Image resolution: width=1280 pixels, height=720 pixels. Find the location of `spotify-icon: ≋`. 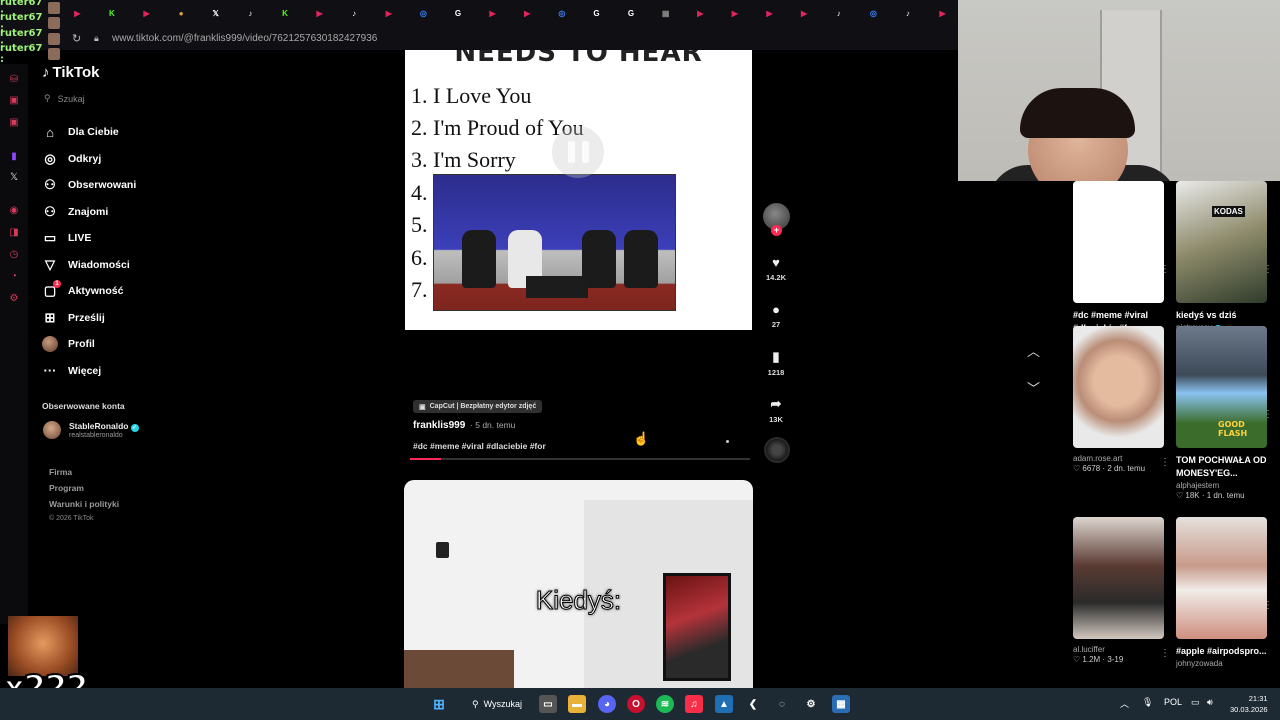

spotify-icon: ≋ is located at coordinates (665, 704).